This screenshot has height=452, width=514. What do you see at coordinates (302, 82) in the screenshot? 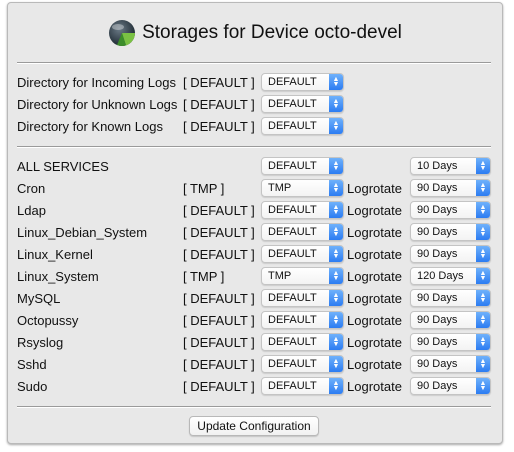
I see `dir-select-incoming: DEFAULT ▲ ▼` at bounding box center [302, 82].